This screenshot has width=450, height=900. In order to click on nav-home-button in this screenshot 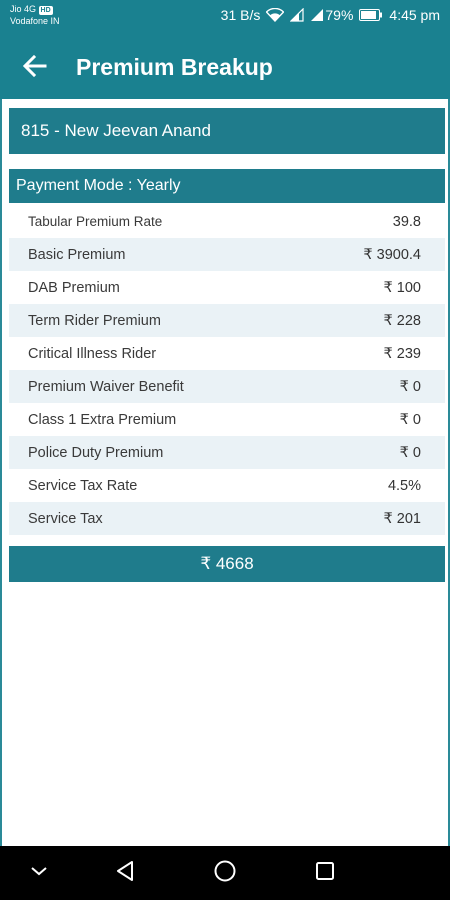, I will do `click(225, 873)`.